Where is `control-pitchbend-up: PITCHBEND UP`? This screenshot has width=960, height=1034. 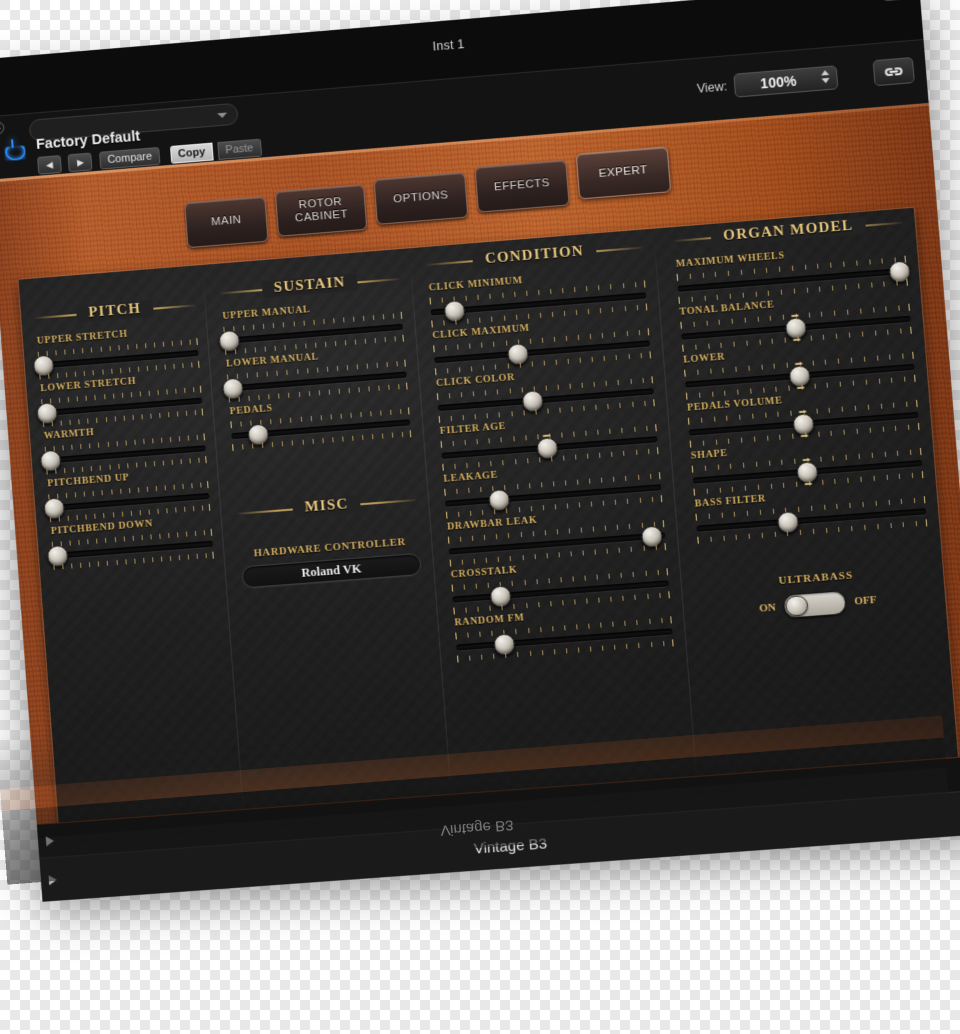 control-pitchbend-up: PITCHBEND UP is located at coordinates (126, 494).